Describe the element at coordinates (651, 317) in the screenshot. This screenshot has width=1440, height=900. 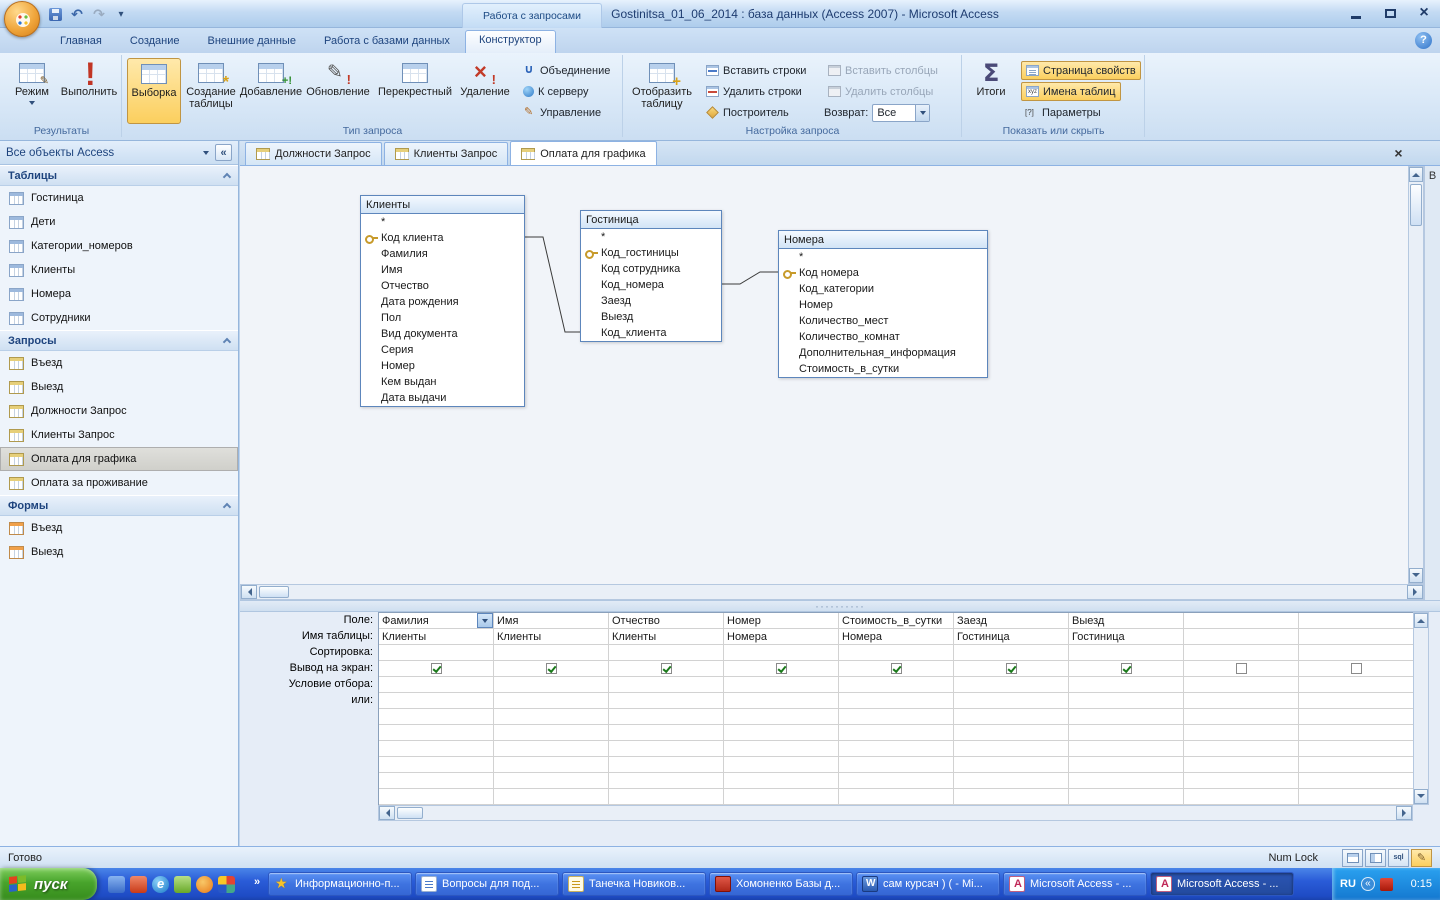
I see `design-field-row: Выезд` at that location.